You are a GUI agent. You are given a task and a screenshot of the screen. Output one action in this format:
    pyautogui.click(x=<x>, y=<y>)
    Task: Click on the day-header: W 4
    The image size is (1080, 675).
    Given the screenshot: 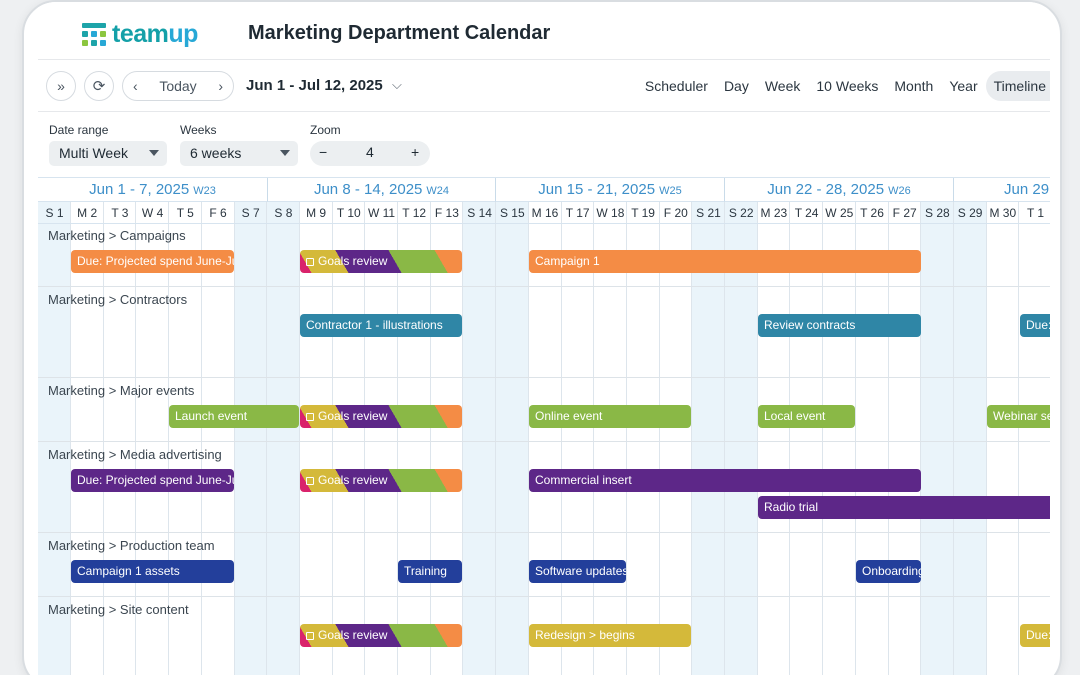 What is the action you would take?
    pyautogui.click(x=153, y=213)
    